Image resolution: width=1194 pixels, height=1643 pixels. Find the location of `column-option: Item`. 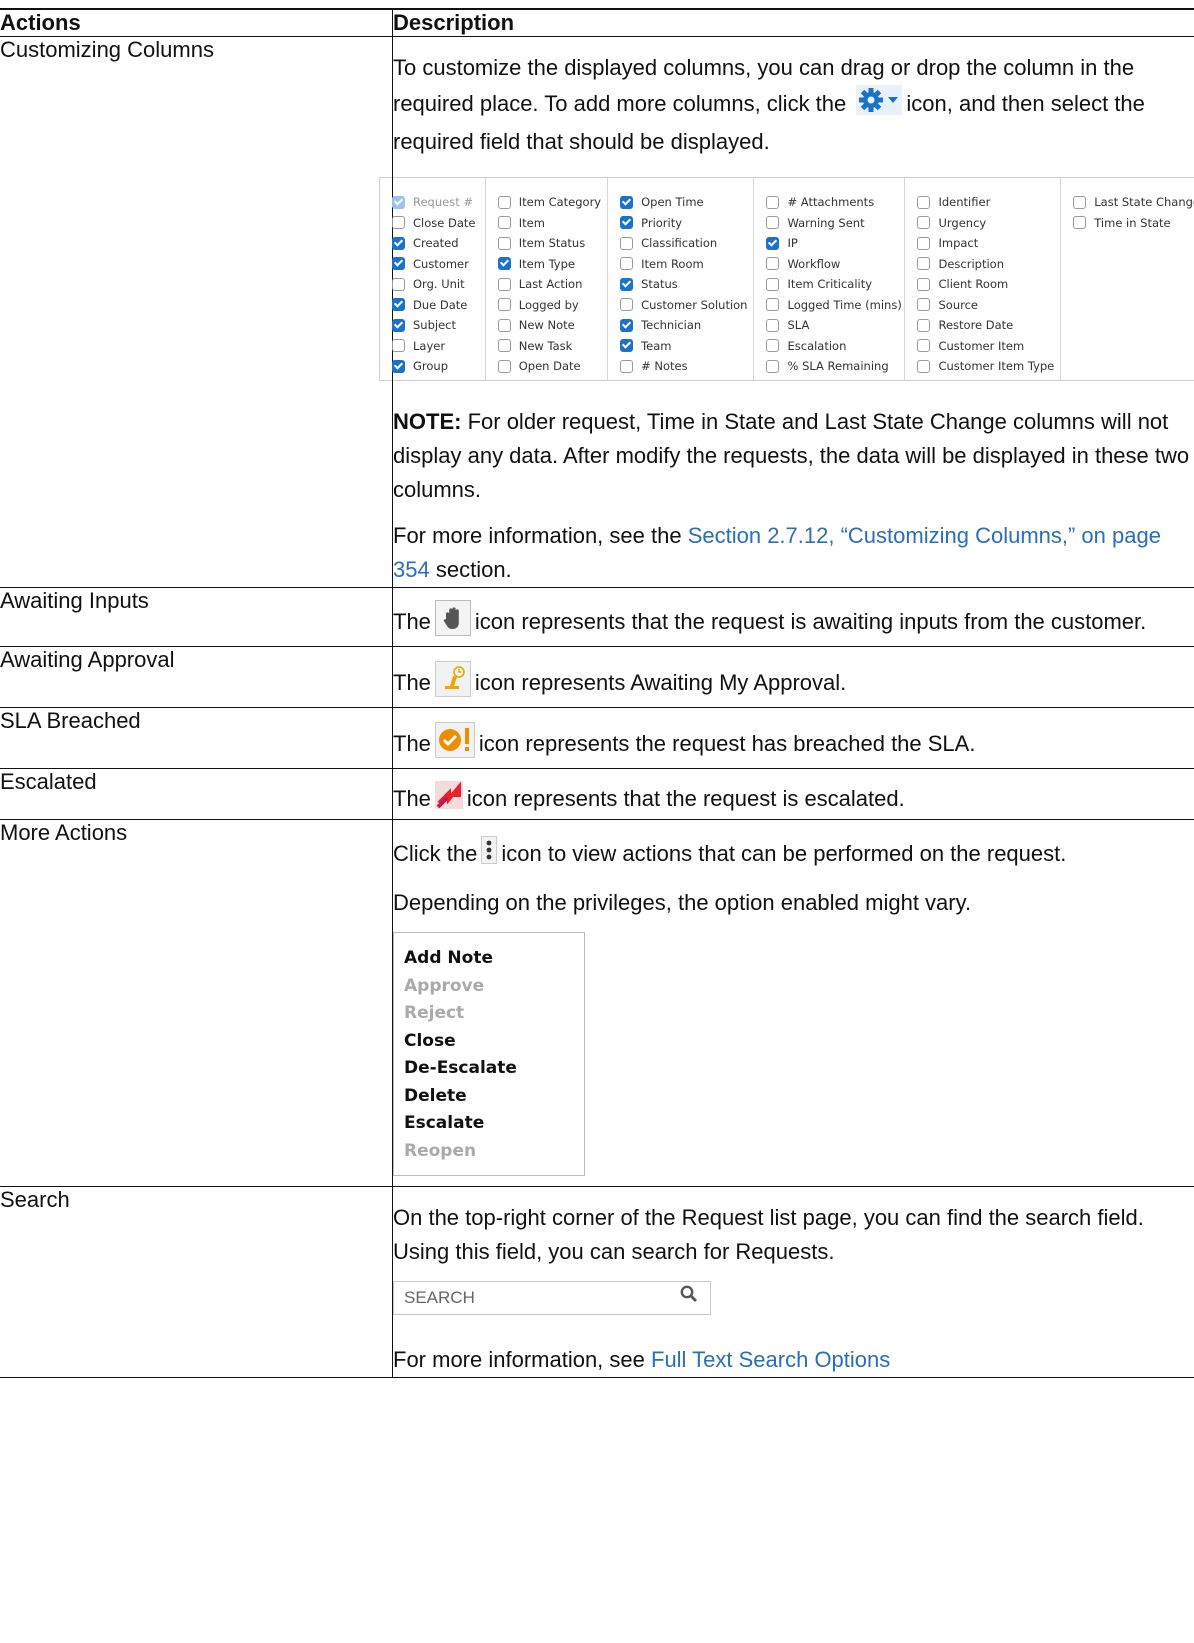

column-option: Item is located at coordinates (549, 223).